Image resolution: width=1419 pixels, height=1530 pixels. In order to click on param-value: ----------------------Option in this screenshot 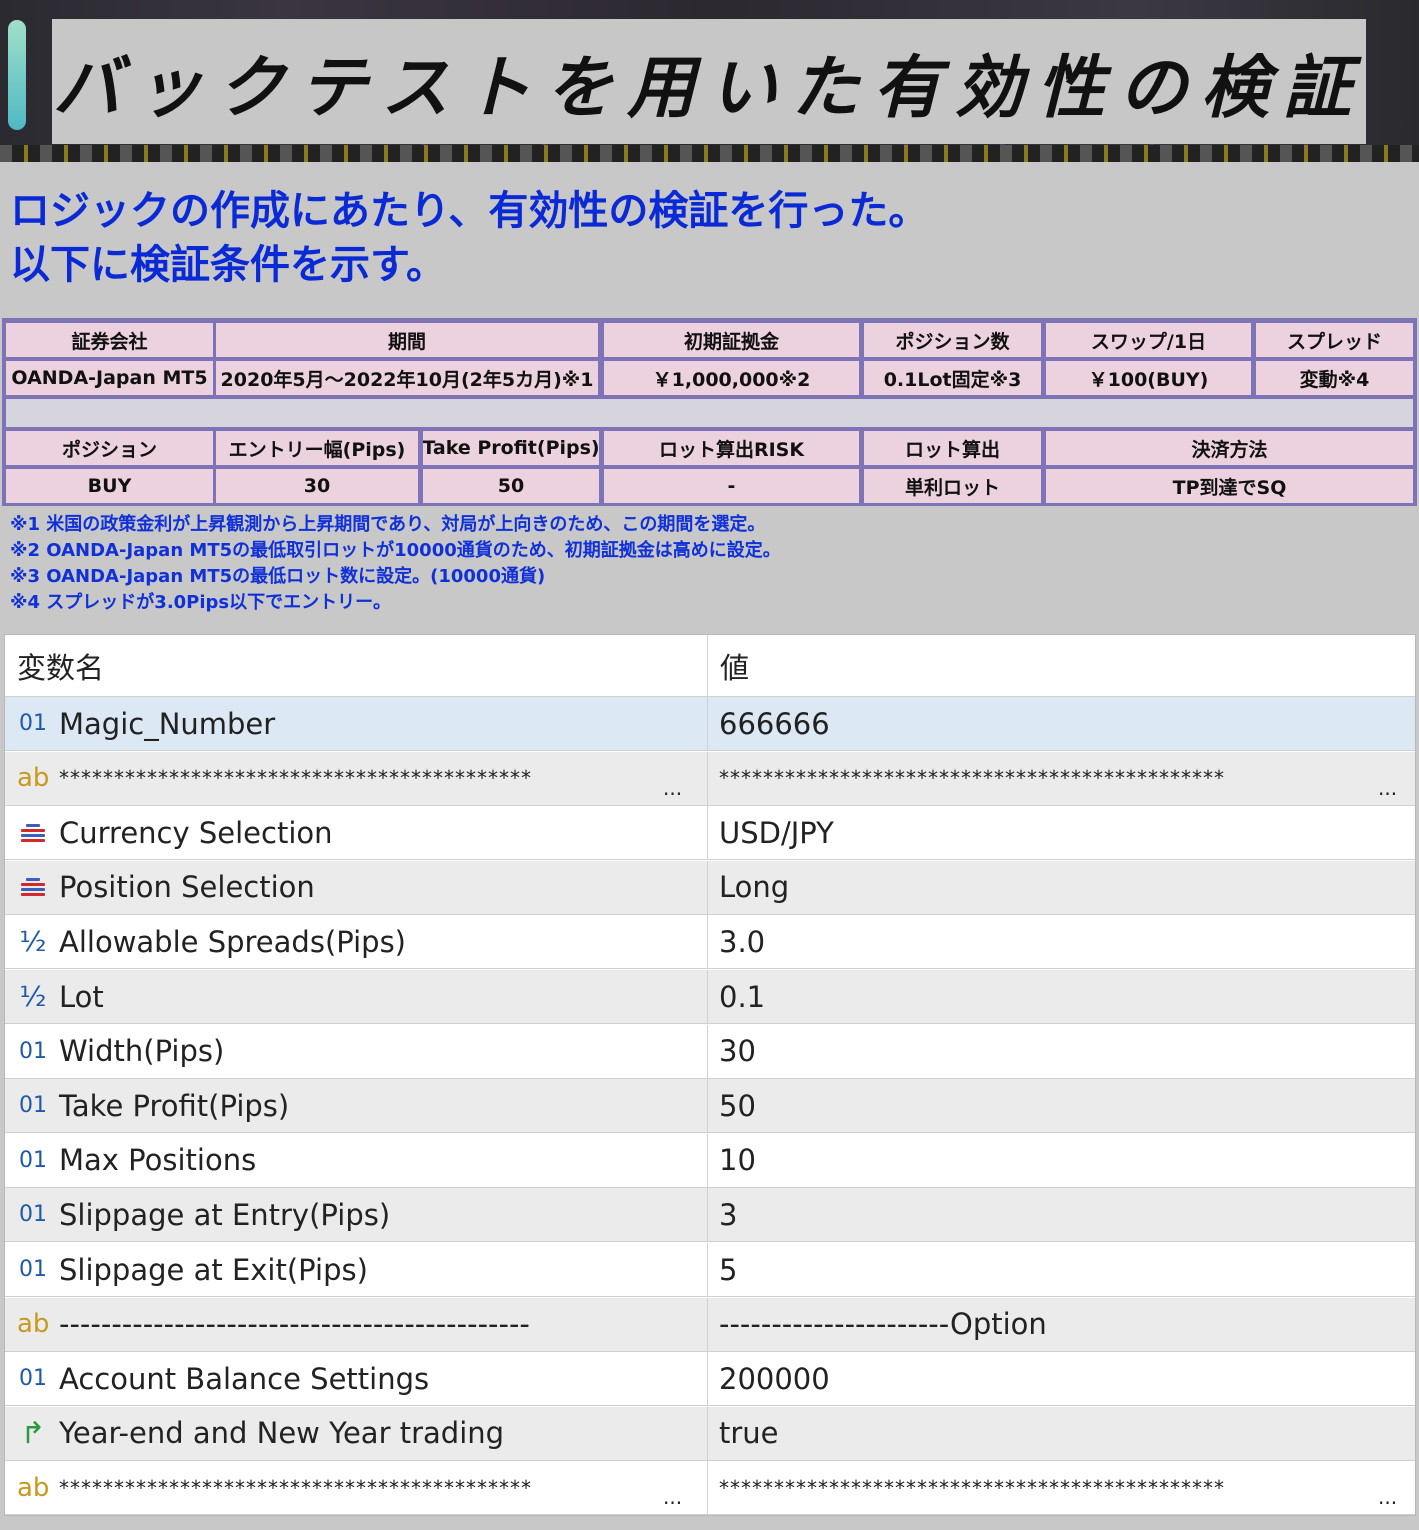, I will do `click(883, 1324)`.